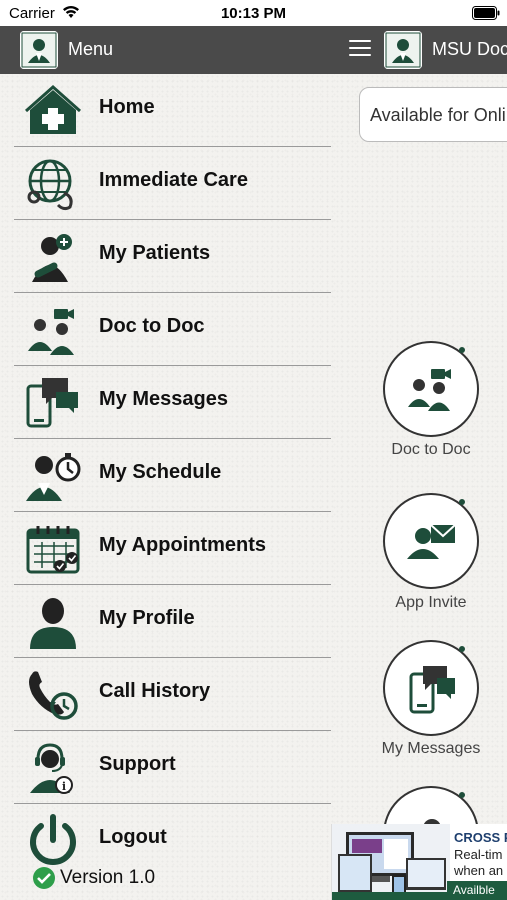  I want to click on app-invite-circle-button, so click(431, 541).